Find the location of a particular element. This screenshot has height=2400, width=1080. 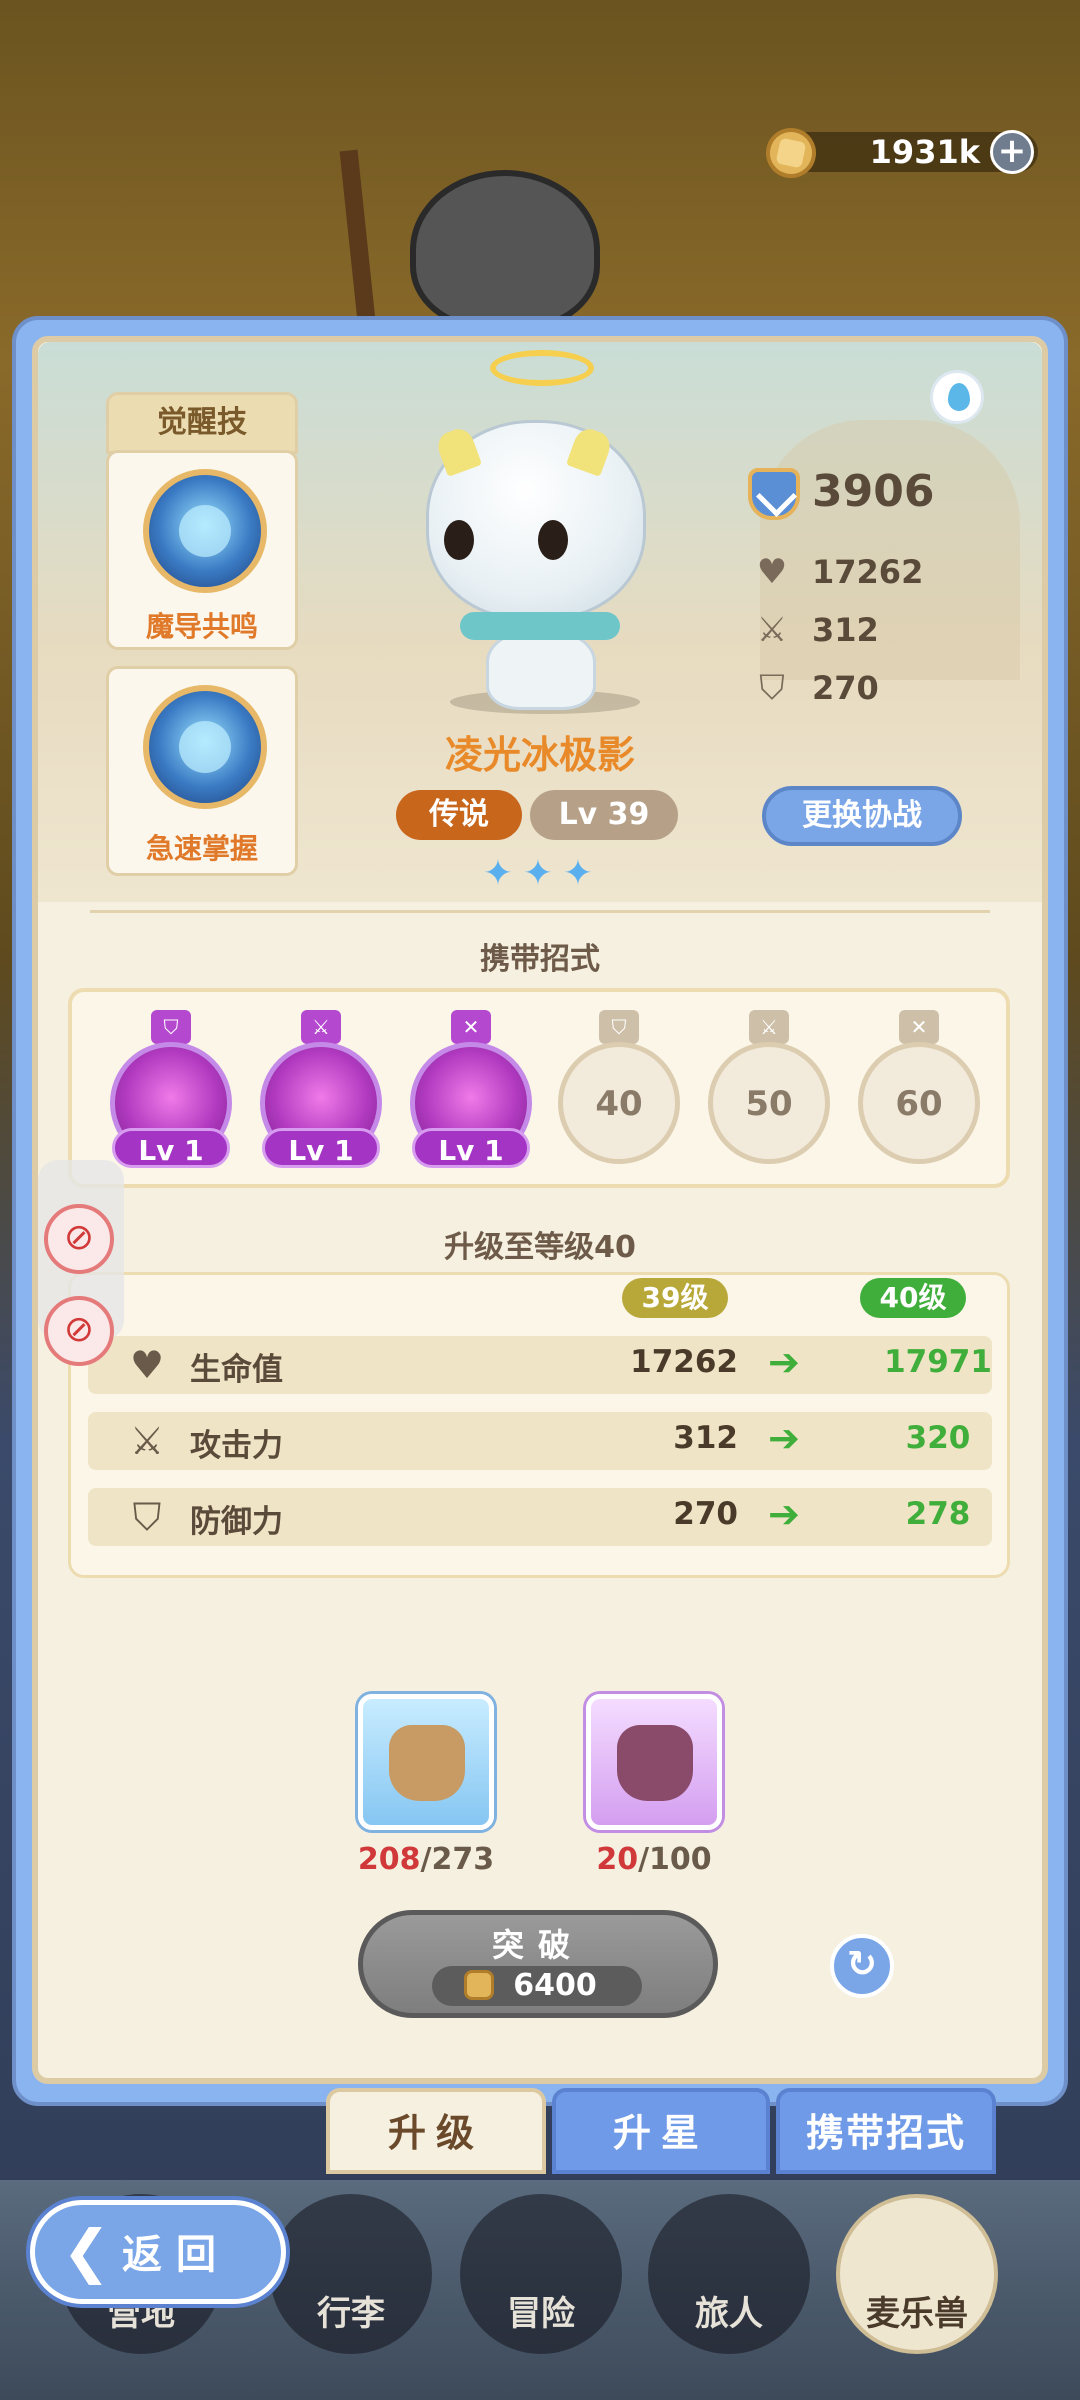

move-1-level: Lv 1 is located at coordinates (171, 1148).